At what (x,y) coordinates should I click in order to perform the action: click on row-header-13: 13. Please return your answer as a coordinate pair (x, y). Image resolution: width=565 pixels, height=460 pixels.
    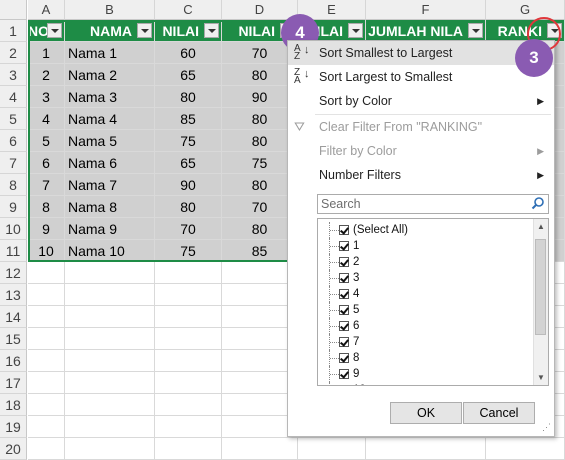
    Looking at the image, I should click on (13, 295).